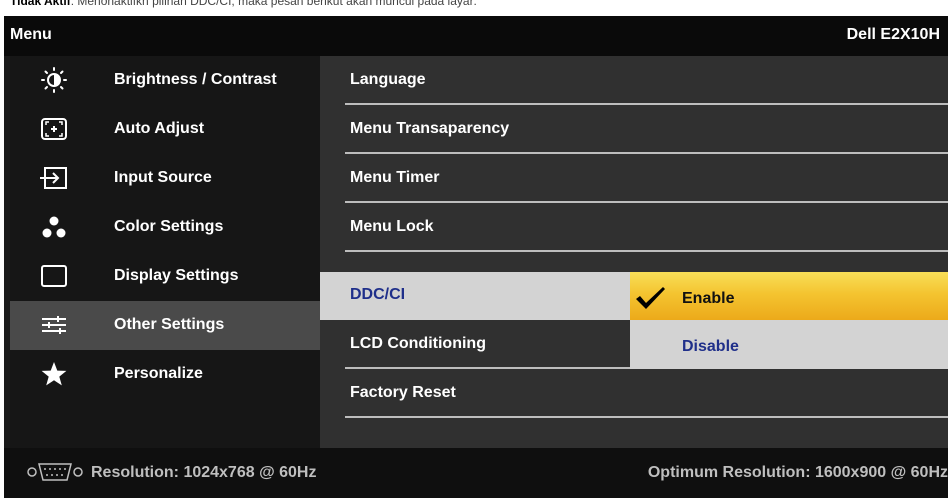  Describe the element at coordinates (708, 298) in the screenshot. I see `option-enable-label: Enable` at that location.